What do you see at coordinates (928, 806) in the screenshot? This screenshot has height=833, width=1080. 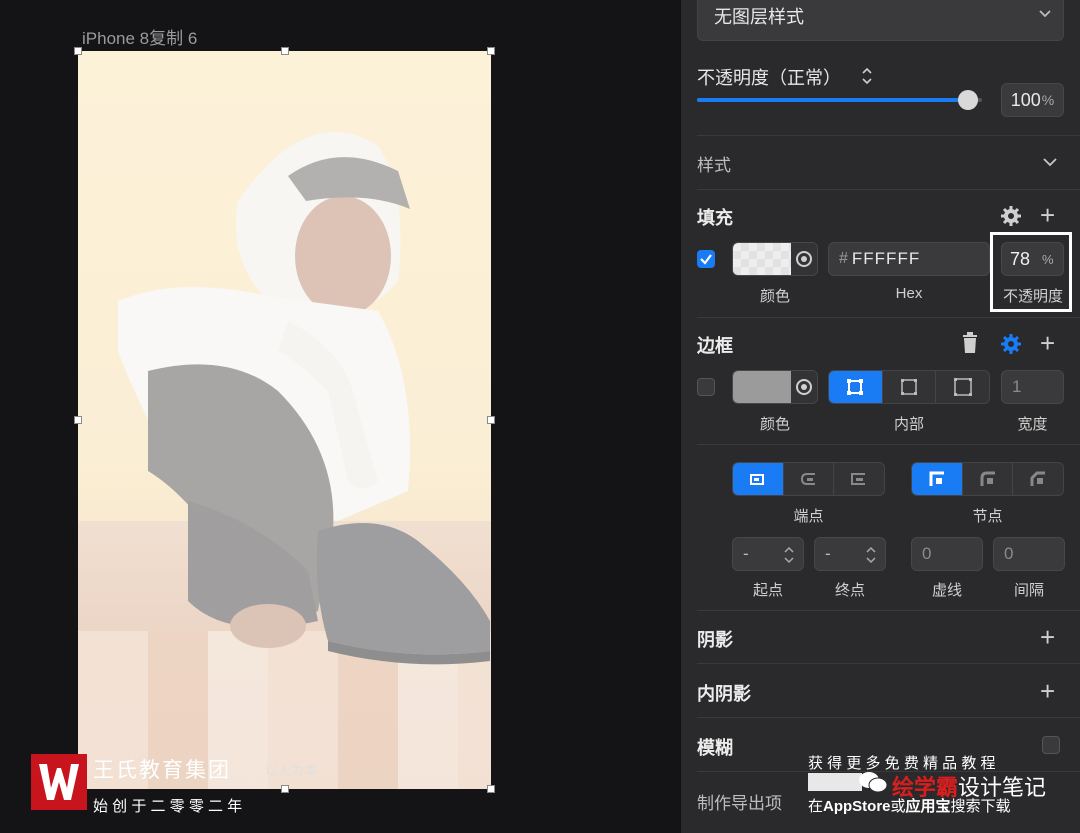 I see `dl-d: 应用宝` at bounding box center [928, 806].